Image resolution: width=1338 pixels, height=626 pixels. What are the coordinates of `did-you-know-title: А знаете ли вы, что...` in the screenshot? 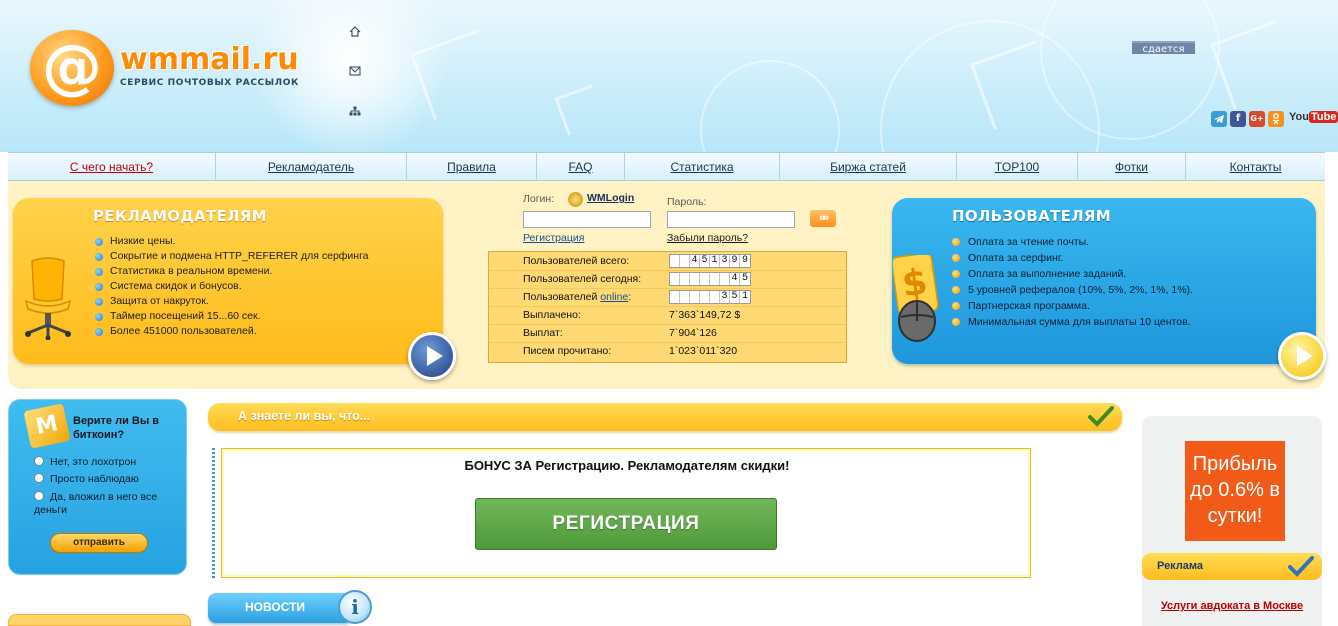 It's located at (304, 416).